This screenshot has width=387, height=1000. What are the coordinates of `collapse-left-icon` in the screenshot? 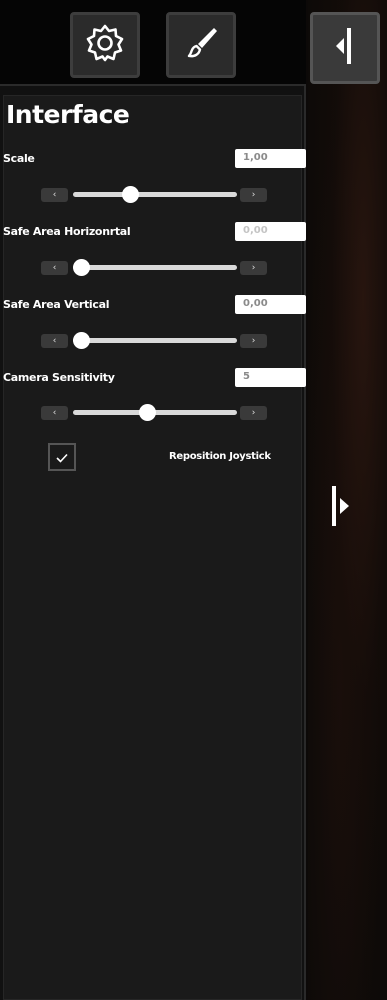 It's located at (345, 48).